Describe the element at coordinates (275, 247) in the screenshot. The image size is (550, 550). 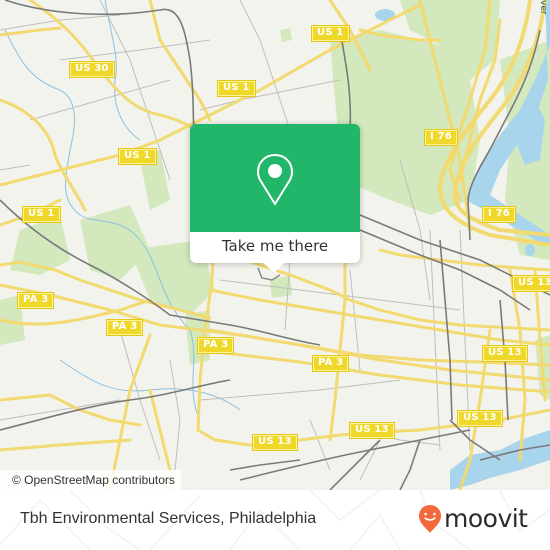
I see `take-me-there-button: Take me there` at that location.